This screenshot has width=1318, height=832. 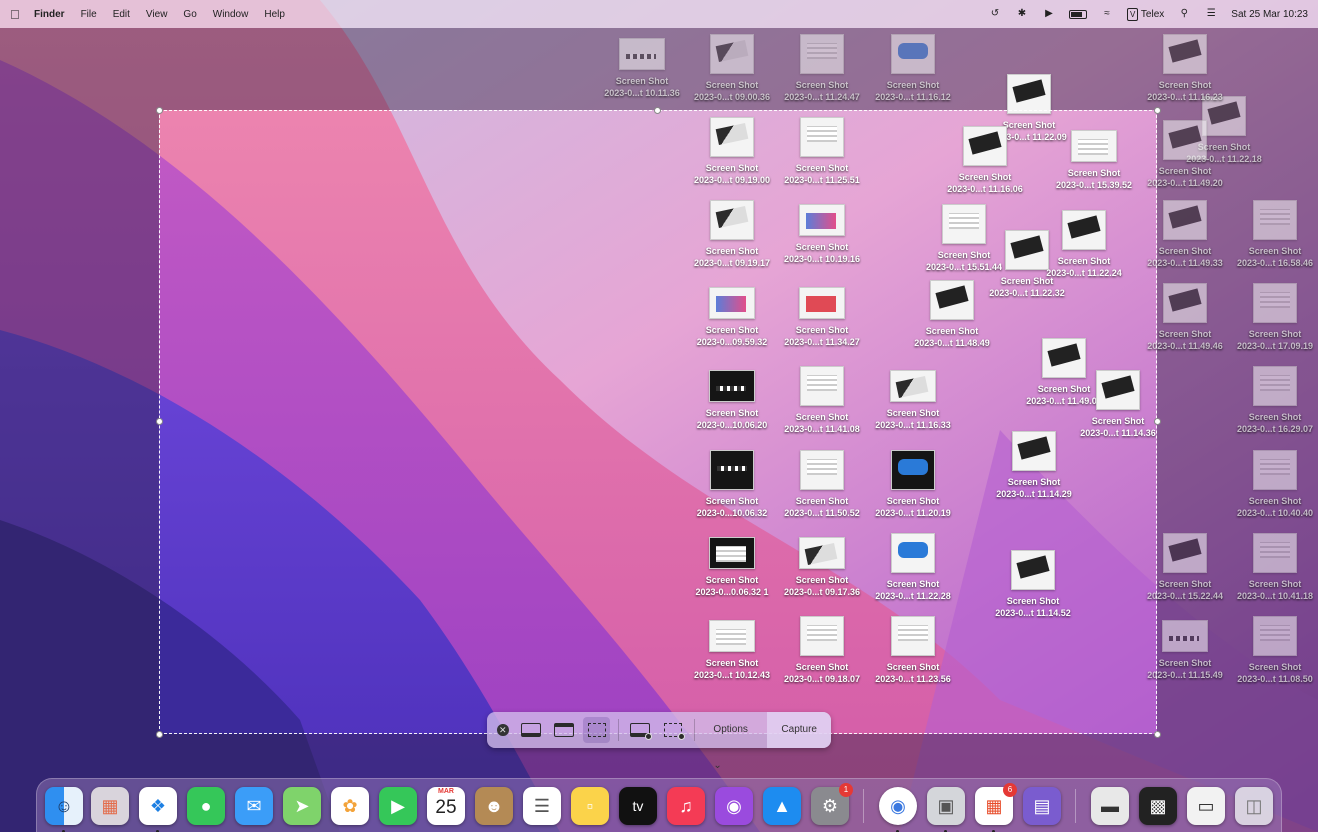 I want to click on launchpad-icon: ▦, so click(x=110, y=806).